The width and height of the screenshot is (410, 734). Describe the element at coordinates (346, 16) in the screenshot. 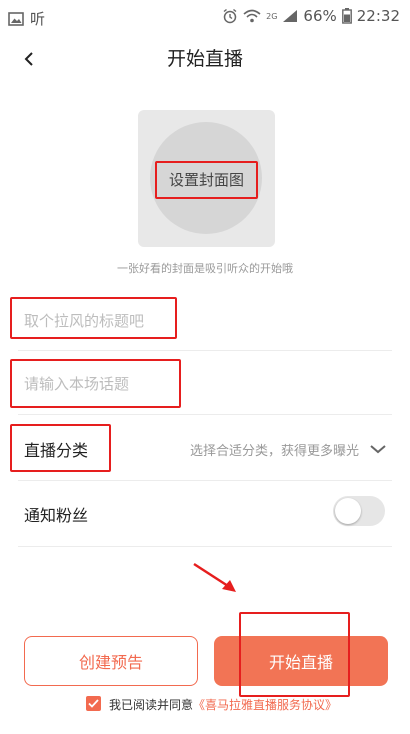

I see `battery-icon` at that location.